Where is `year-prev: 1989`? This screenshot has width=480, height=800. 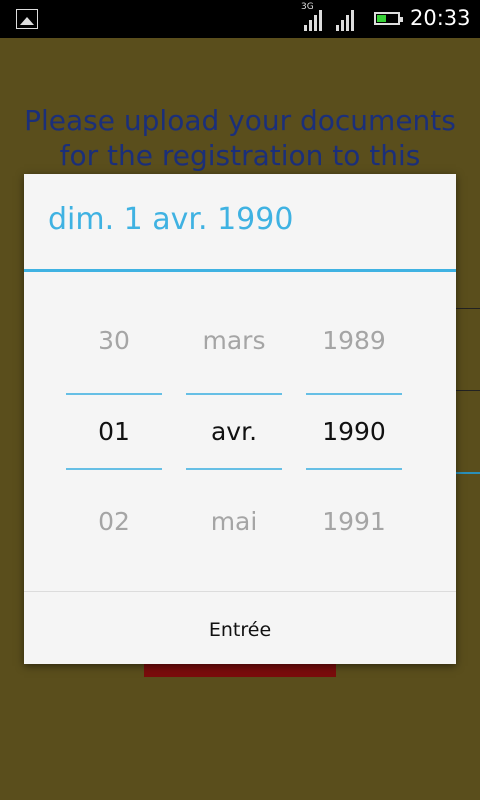
year-prev: 1989 is located at coordinates (354, 340).